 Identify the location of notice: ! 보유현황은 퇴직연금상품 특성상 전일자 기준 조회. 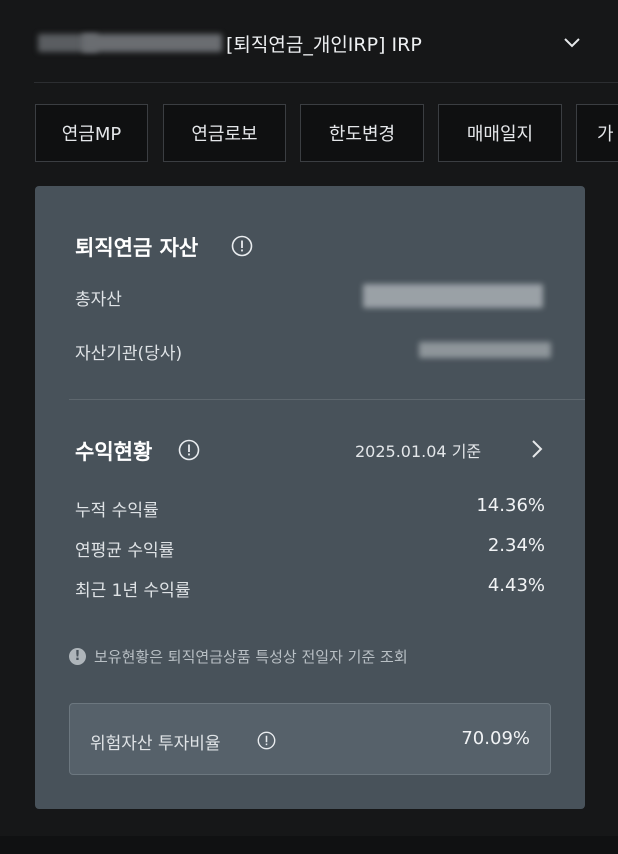
(238, 656).